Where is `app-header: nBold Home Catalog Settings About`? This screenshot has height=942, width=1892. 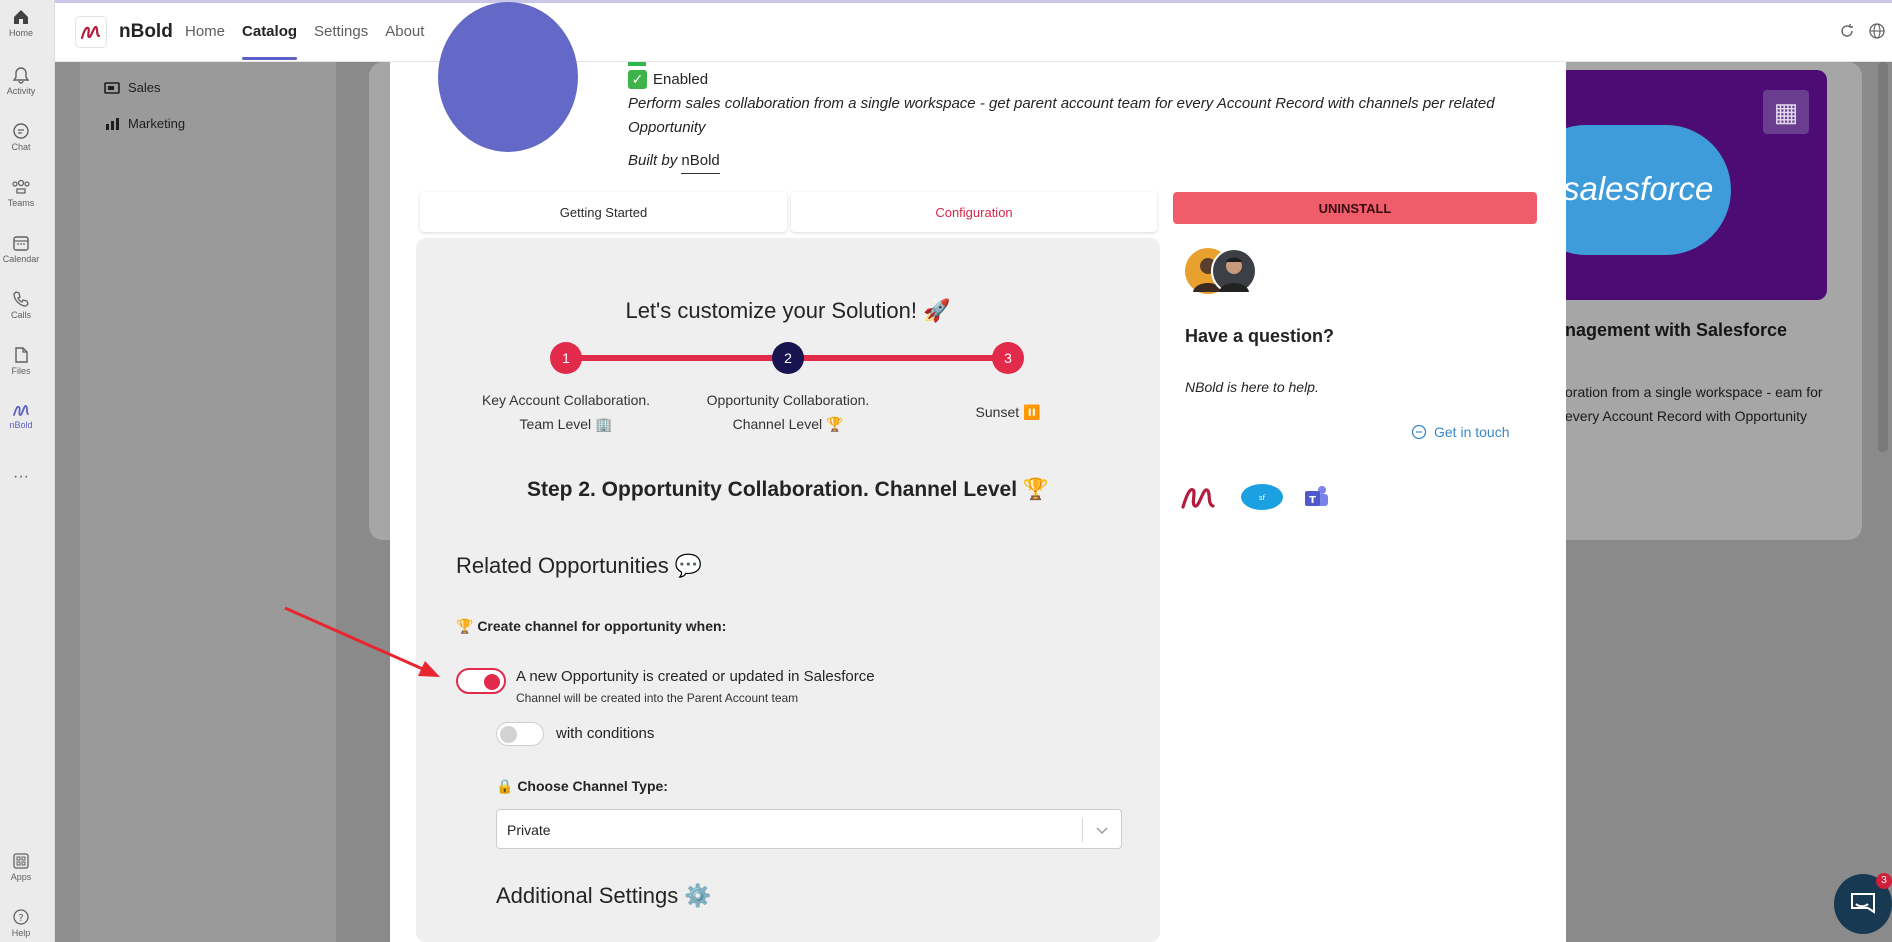
app-header: nBold Home Catalog Settings About is located at coordinates (973, 32).